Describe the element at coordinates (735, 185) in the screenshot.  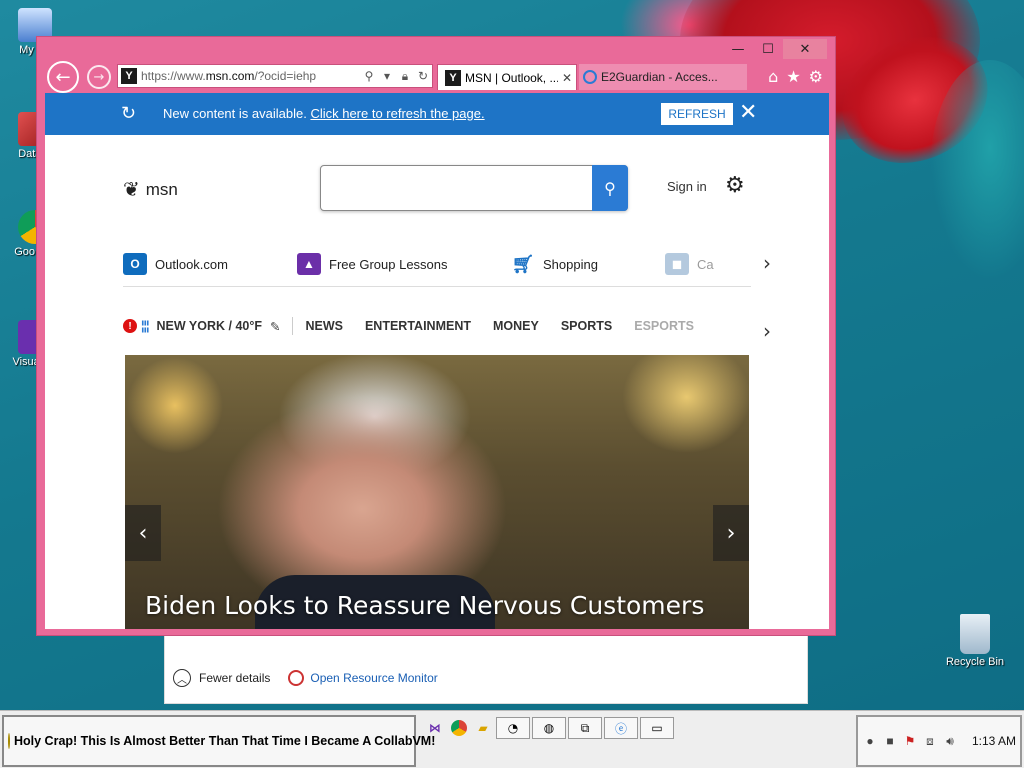
I see `settings-gear-icon: ⚙` at that location.